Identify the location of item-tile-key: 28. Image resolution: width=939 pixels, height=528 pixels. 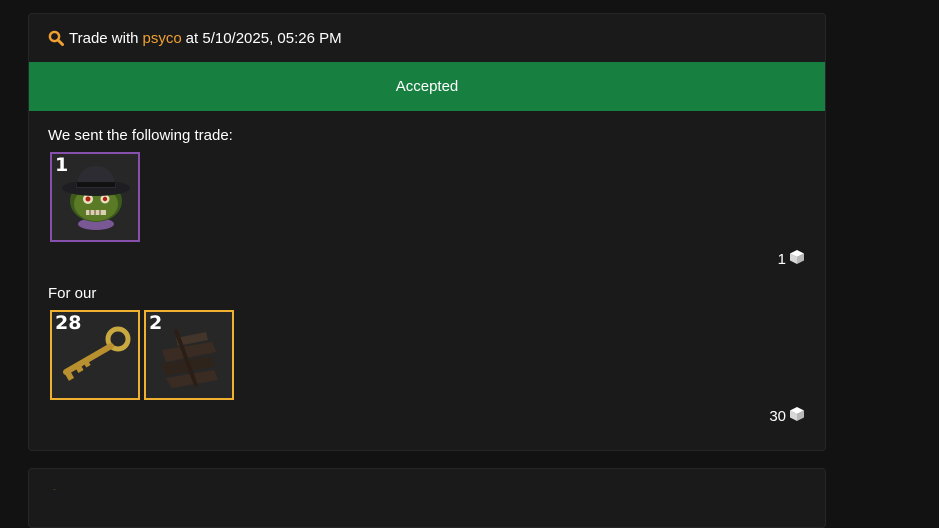
(95, 355).